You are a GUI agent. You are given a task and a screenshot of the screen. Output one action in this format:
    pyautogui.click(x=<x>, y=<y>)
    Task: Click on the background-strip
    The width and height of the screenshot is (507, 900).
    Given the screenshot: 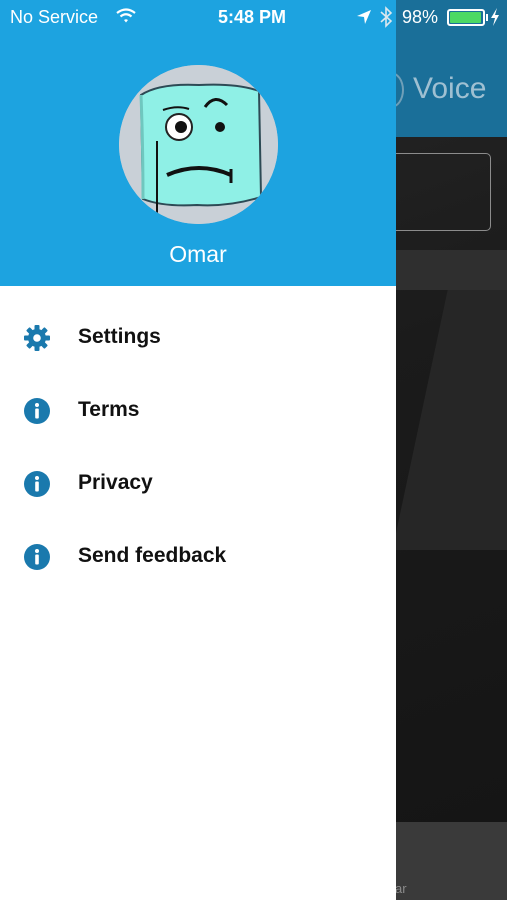 What is the action you would take?
    pyautogui.click(x=451, y=270)
    